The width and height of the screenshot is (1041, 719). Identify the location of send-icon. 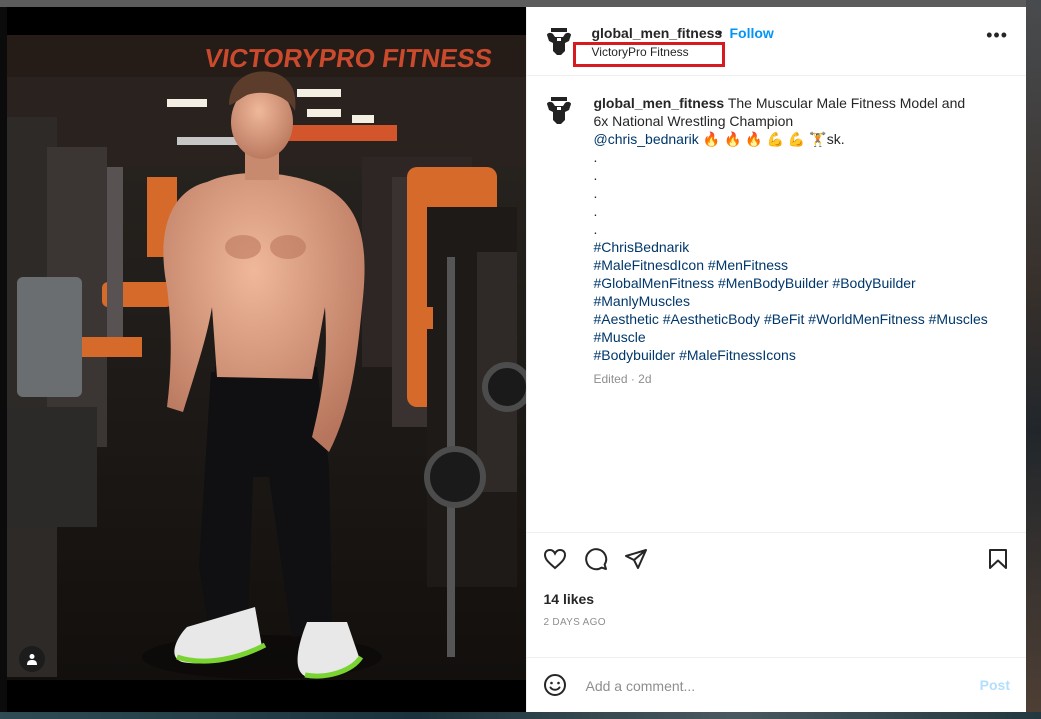
(636, 559).